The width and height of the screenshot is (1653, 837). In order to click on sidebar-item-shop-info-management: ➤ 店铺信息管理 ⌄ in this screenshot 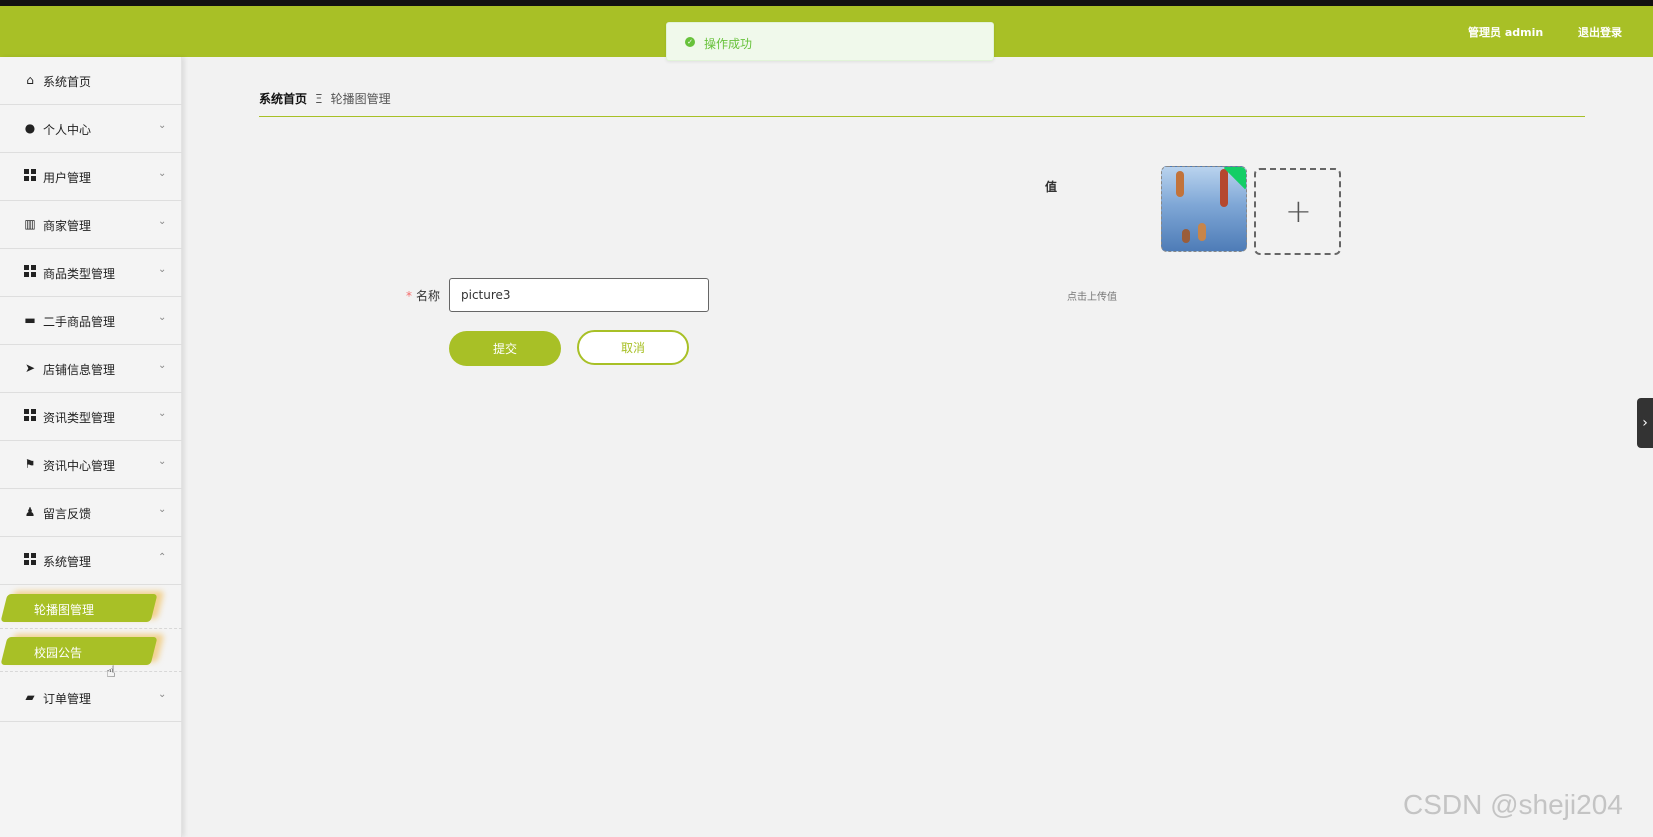, I will do `click(91, 369)`.